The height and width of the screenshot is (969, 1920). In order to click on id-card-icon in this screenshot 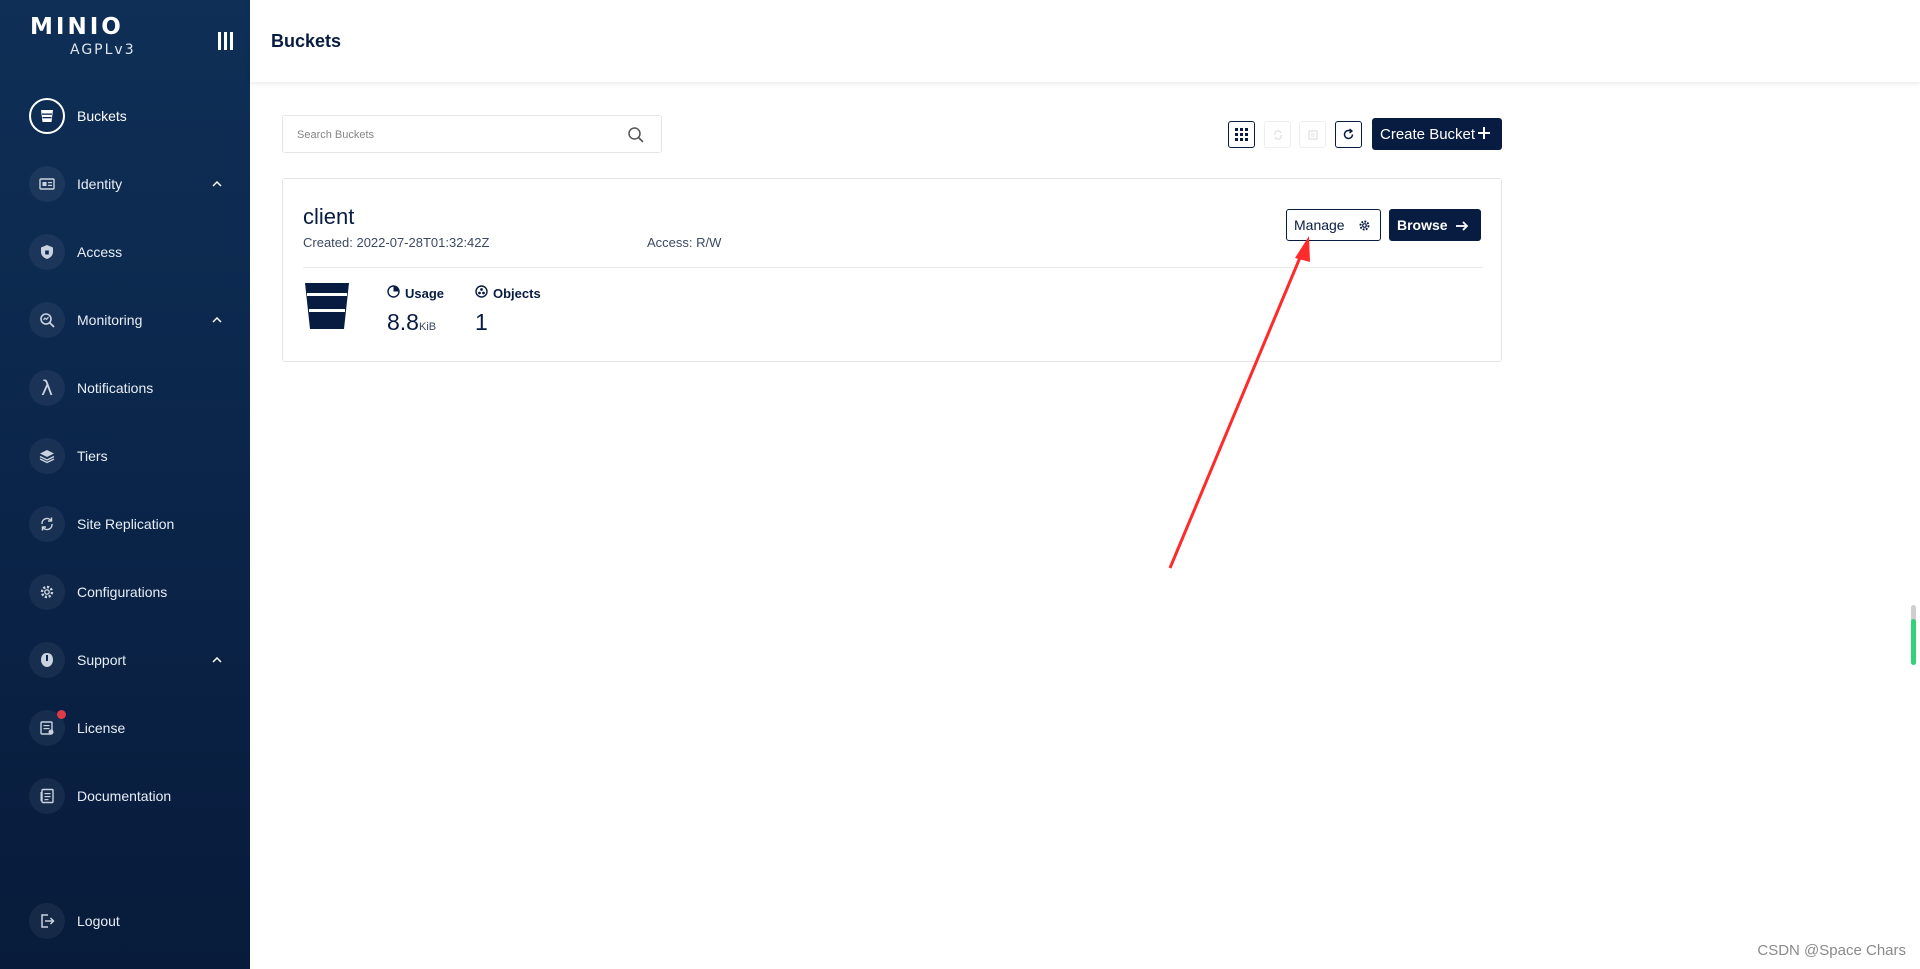, I will do `click(47, 184)`.